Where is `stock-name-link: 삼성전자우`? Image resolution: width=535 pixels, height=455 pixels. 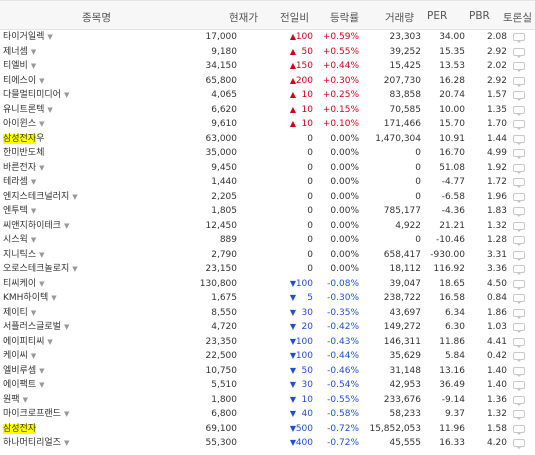
stock-name-link: 삼성전자우 is located at coordinates (23, 139).